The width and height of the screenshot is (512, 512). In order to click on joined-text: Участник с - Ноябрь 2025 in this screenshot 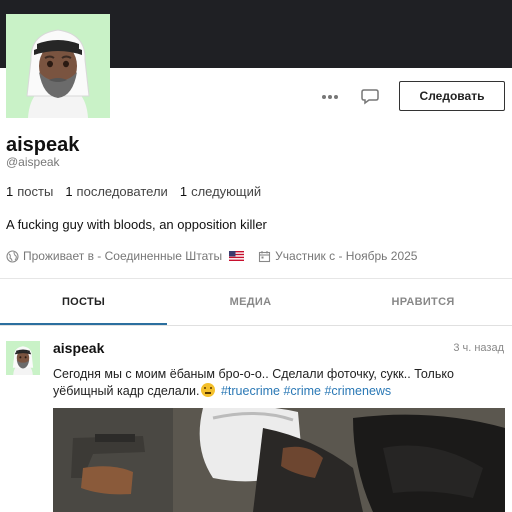, I will do `click(346, 256)`.